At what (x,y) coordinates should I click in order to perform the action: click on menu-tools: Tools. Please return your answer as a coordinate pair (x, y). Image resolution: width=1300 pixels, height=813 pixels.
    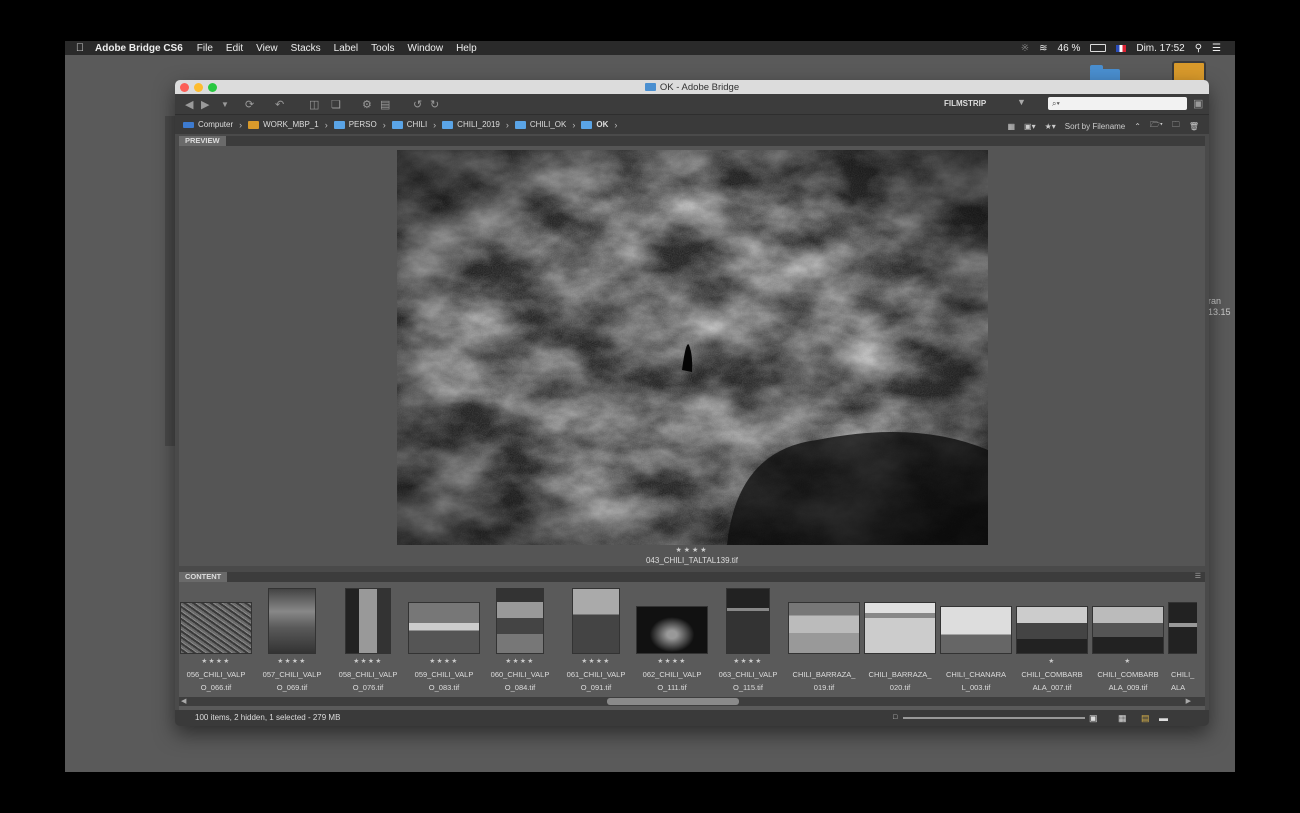
    Looking at the image, I should click on (382, 48).